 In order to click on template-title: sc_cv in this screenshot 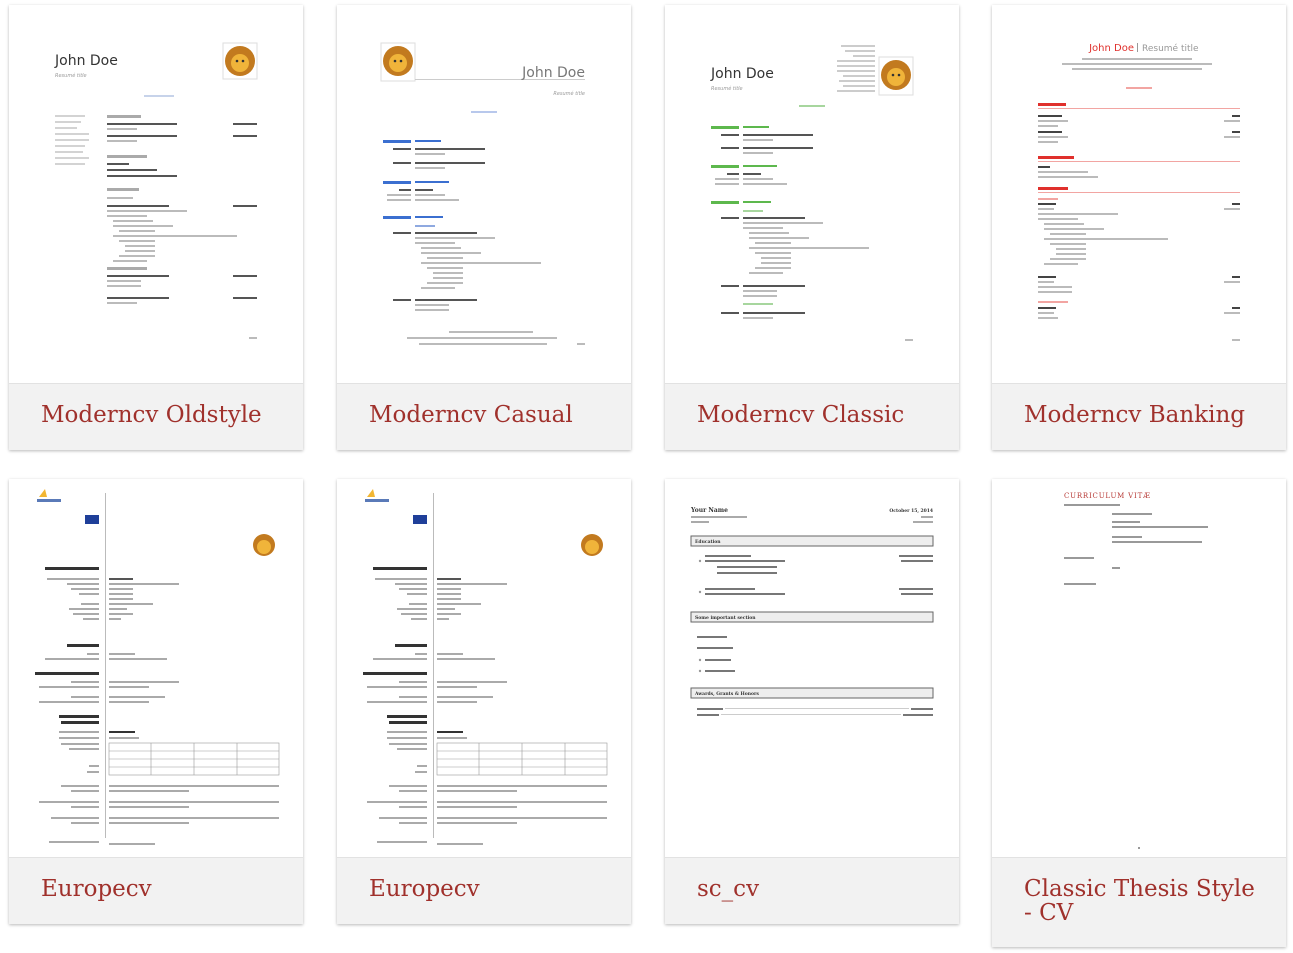, I will do `click(819, 889)`.